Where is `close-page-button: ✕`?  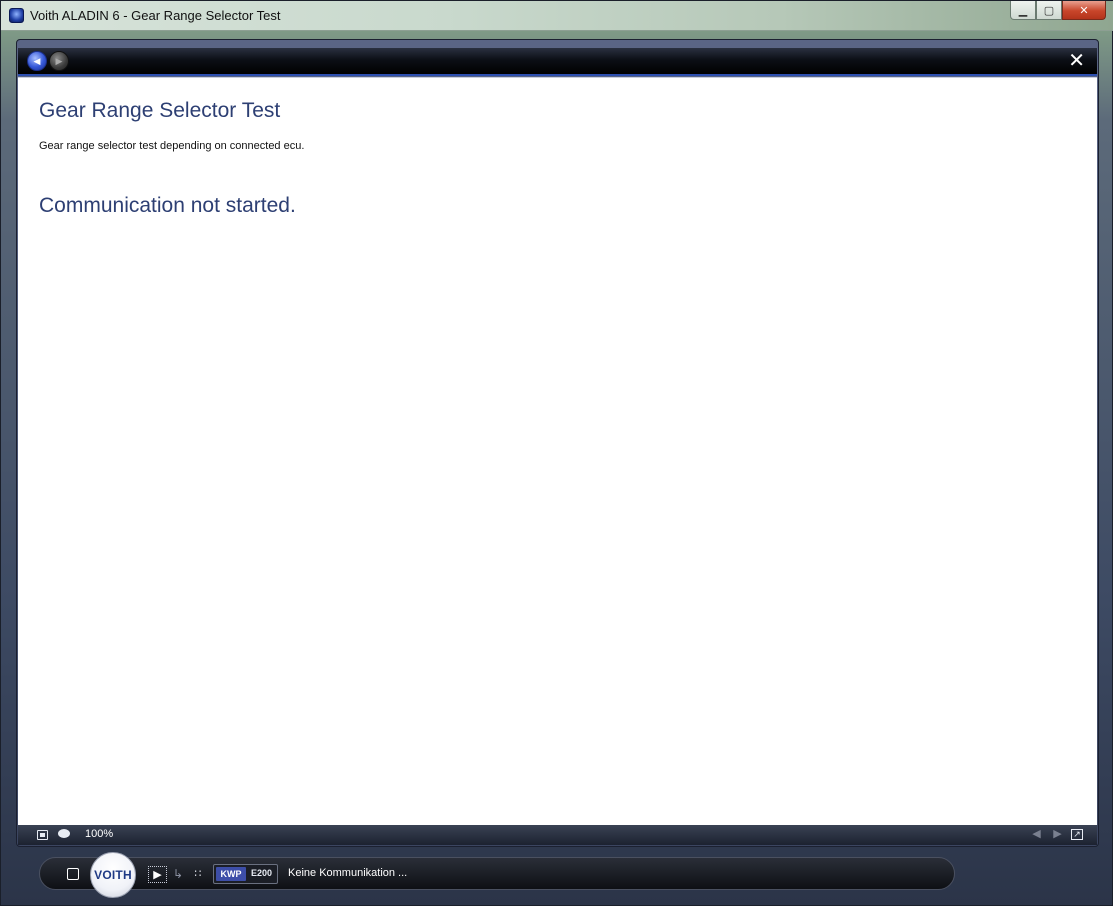 close-page-button: ✕ is located at coordinates (1076, 61).